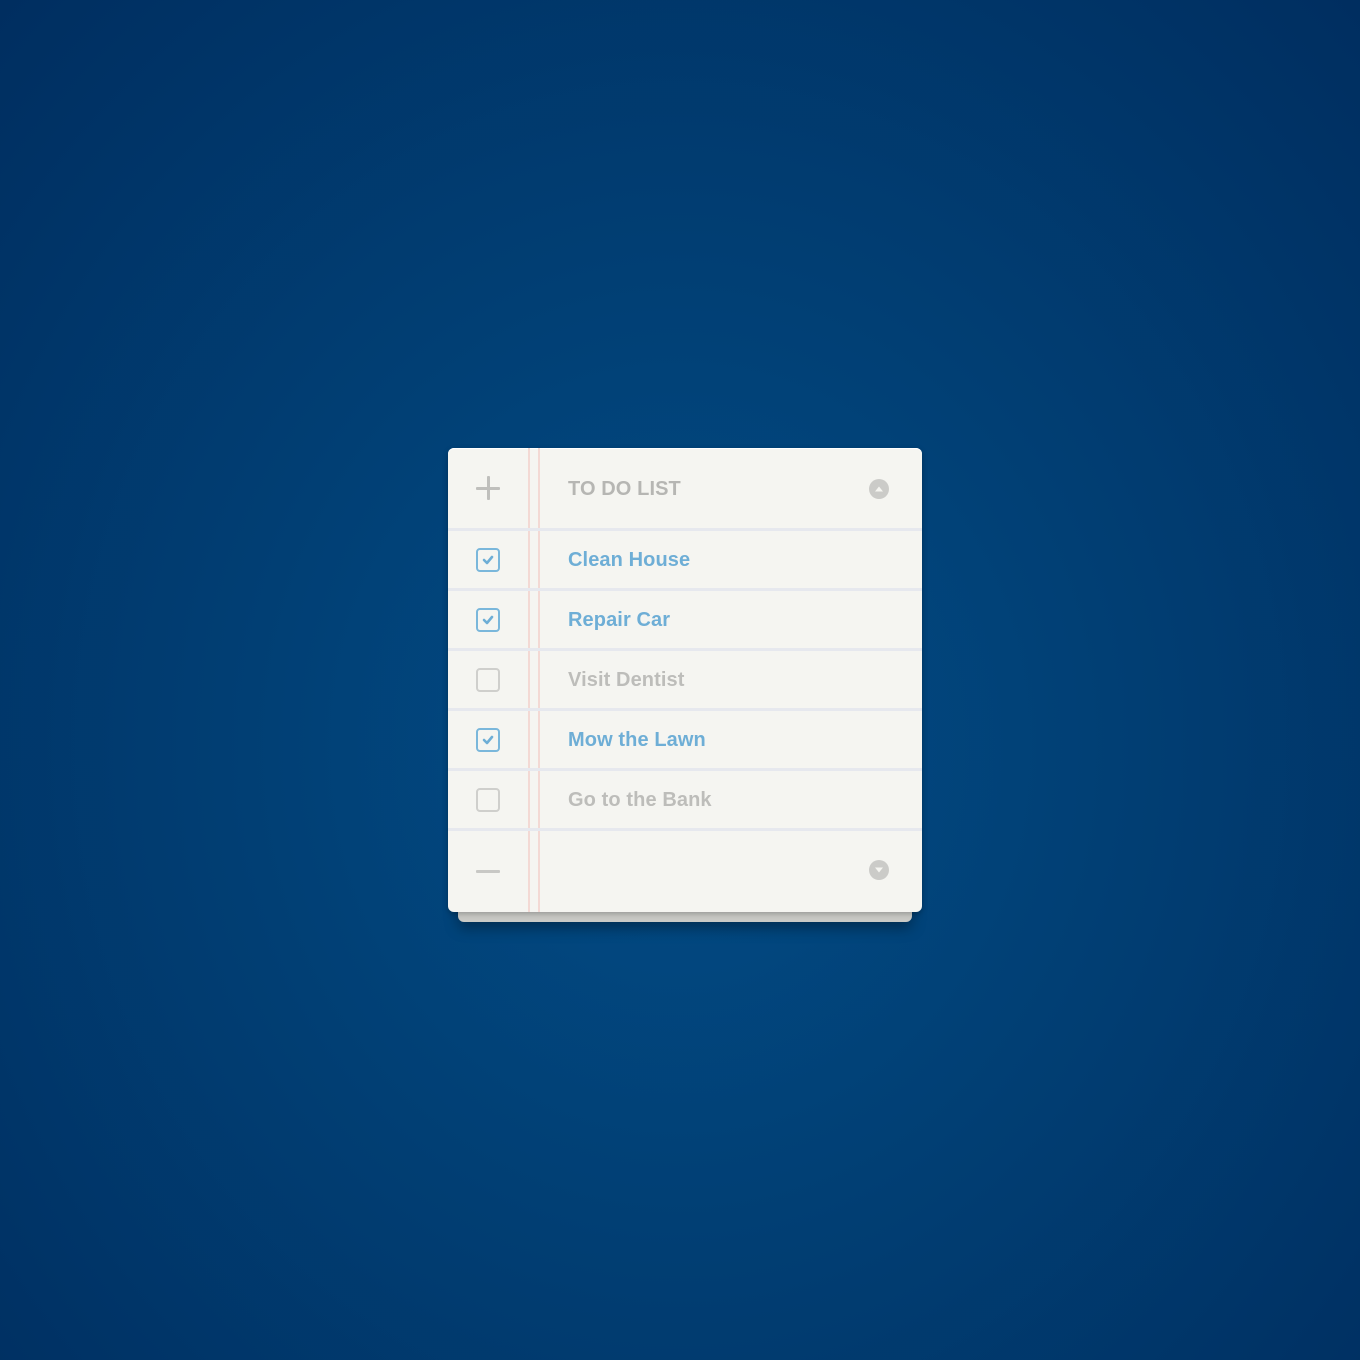  I want to click on todo-item: Mow the Lawn, so click(685, 741).